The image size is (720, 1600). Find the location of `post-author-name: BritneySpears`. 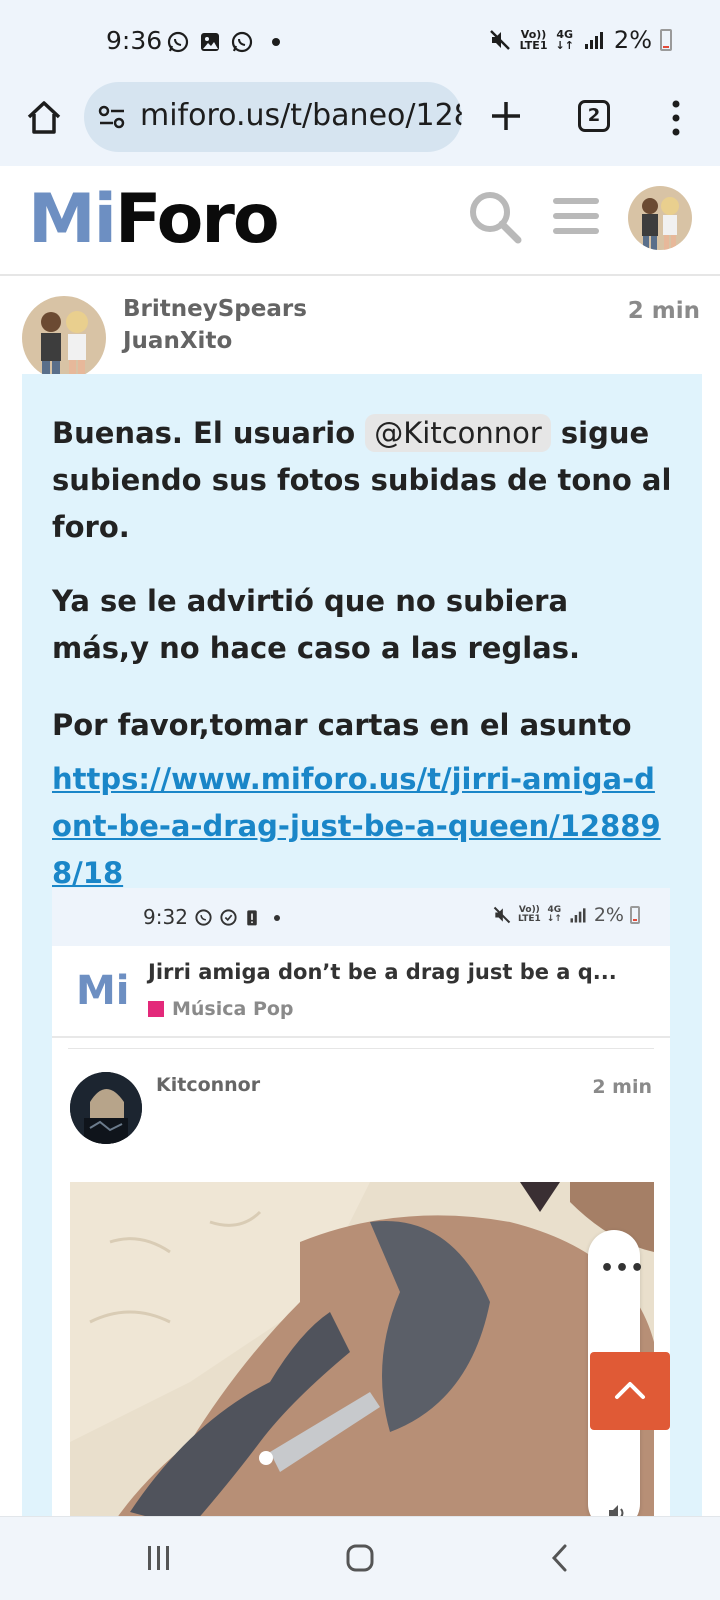

post-author-name: BritneySpears is located at coordinates (215, 309).